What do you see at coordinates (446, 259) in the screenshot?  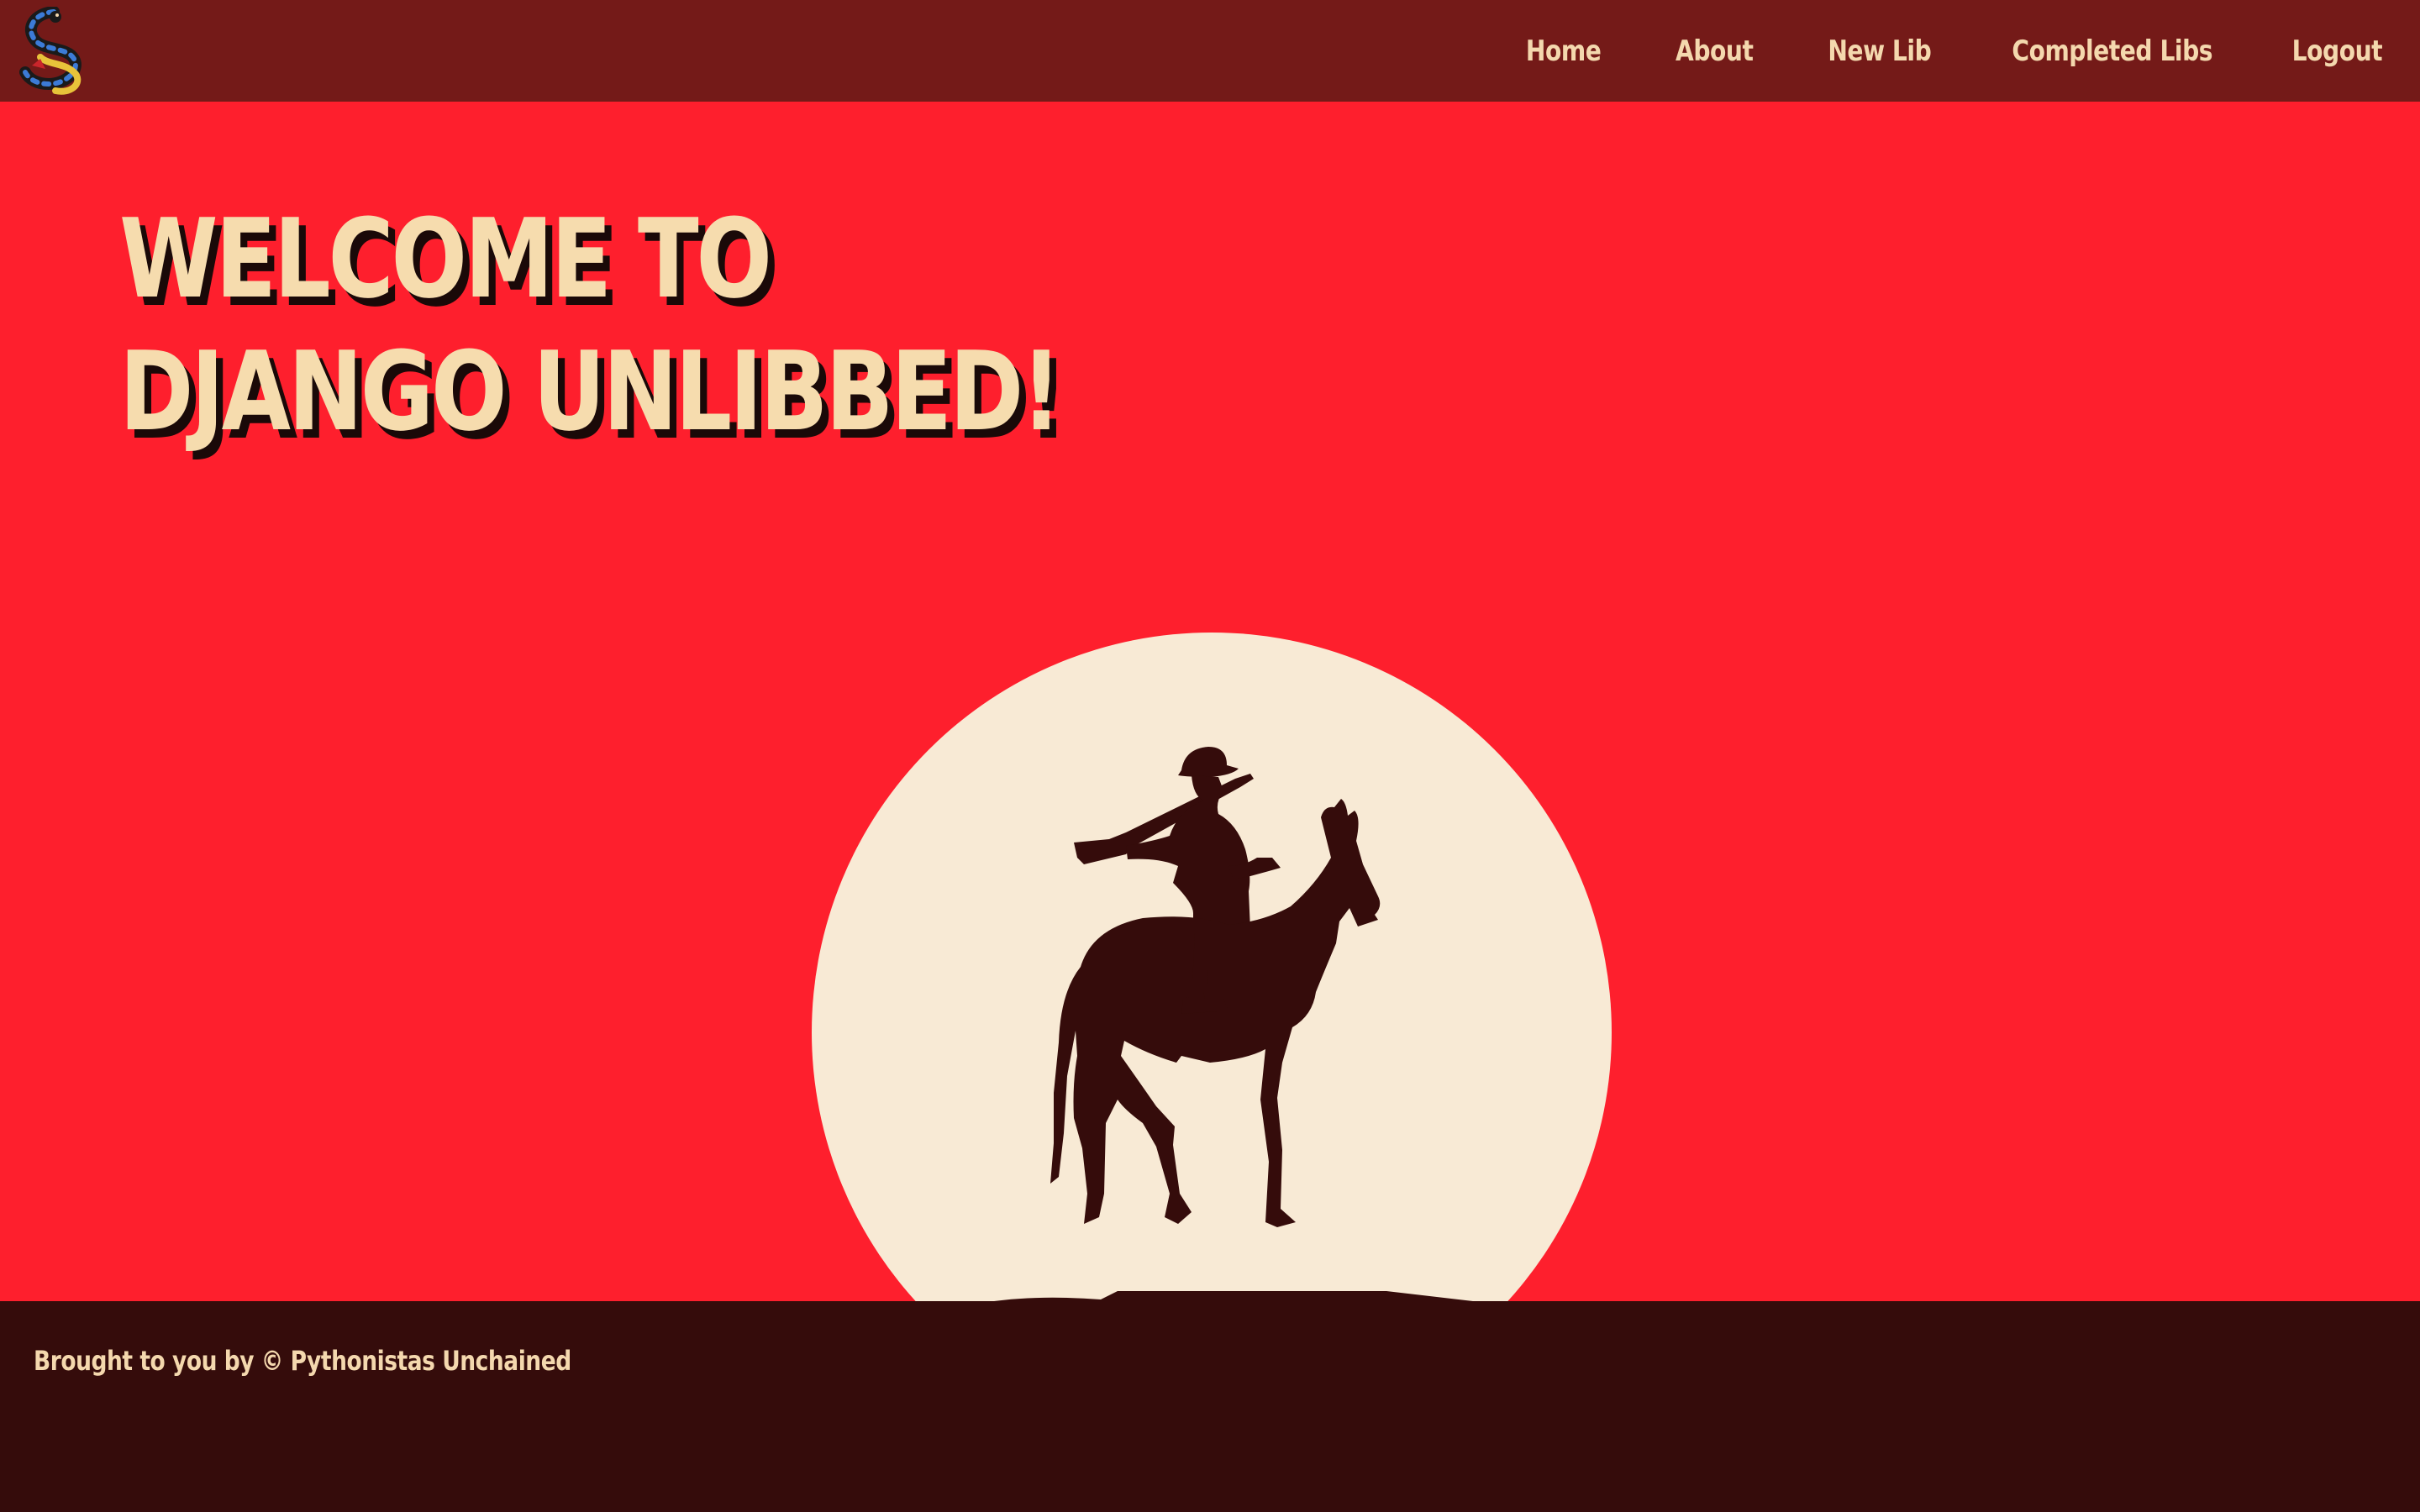 I see `hero-title-line-1: WELCOME TO` at bounding box center [446, 259].